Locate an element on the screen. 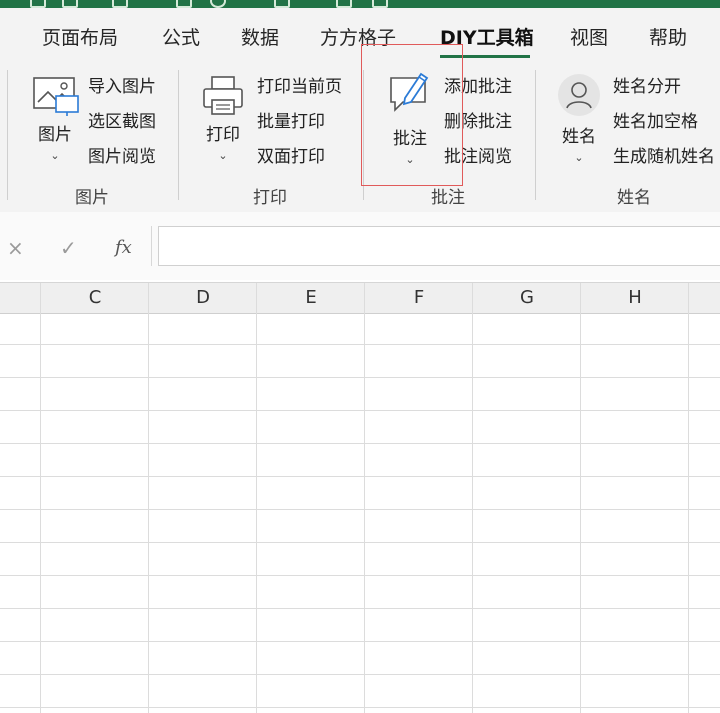  tab-fangfang-gezi: 方方格子 is located at coordinates (358, 36).